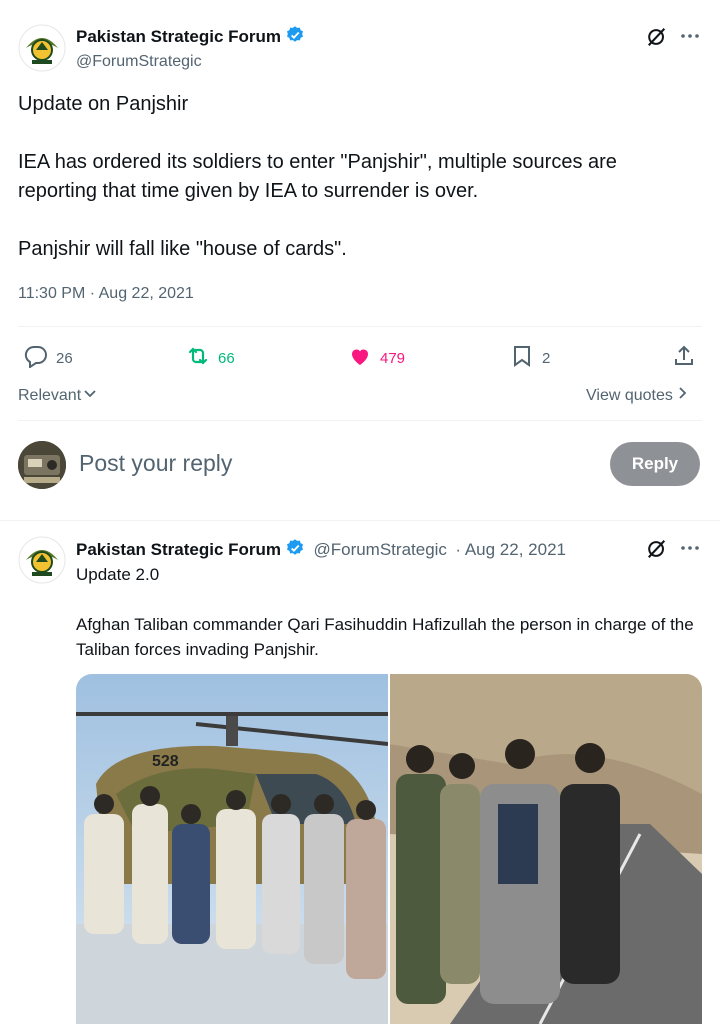  I want to click on chevron-right-icon, so click(683, 395).